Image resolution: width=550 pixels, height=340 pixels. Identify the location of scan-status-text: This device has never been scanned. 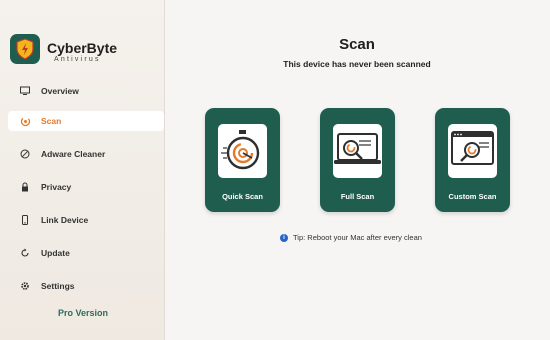
(357, 64).